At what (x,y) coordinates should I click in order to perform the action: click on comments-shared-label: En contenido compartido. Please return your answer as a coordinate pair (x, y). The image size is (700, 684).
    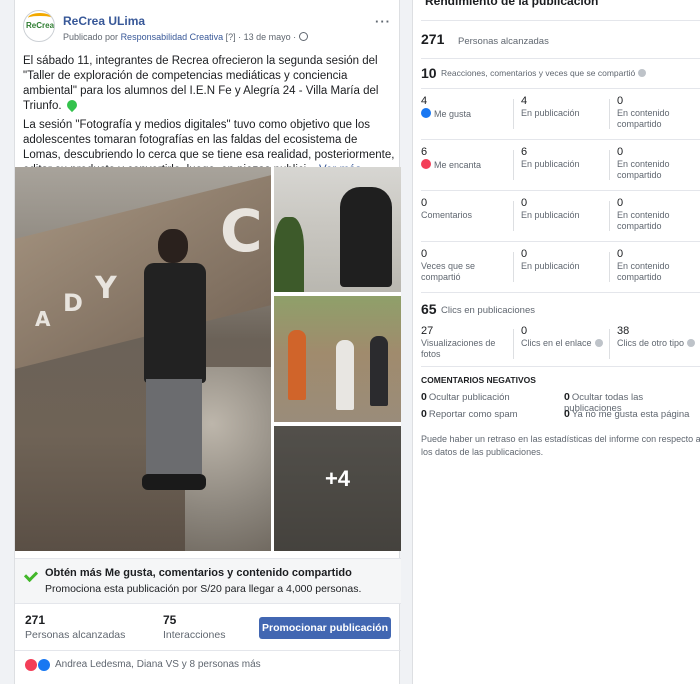
    Looking at the image, I should click on (643, 220).